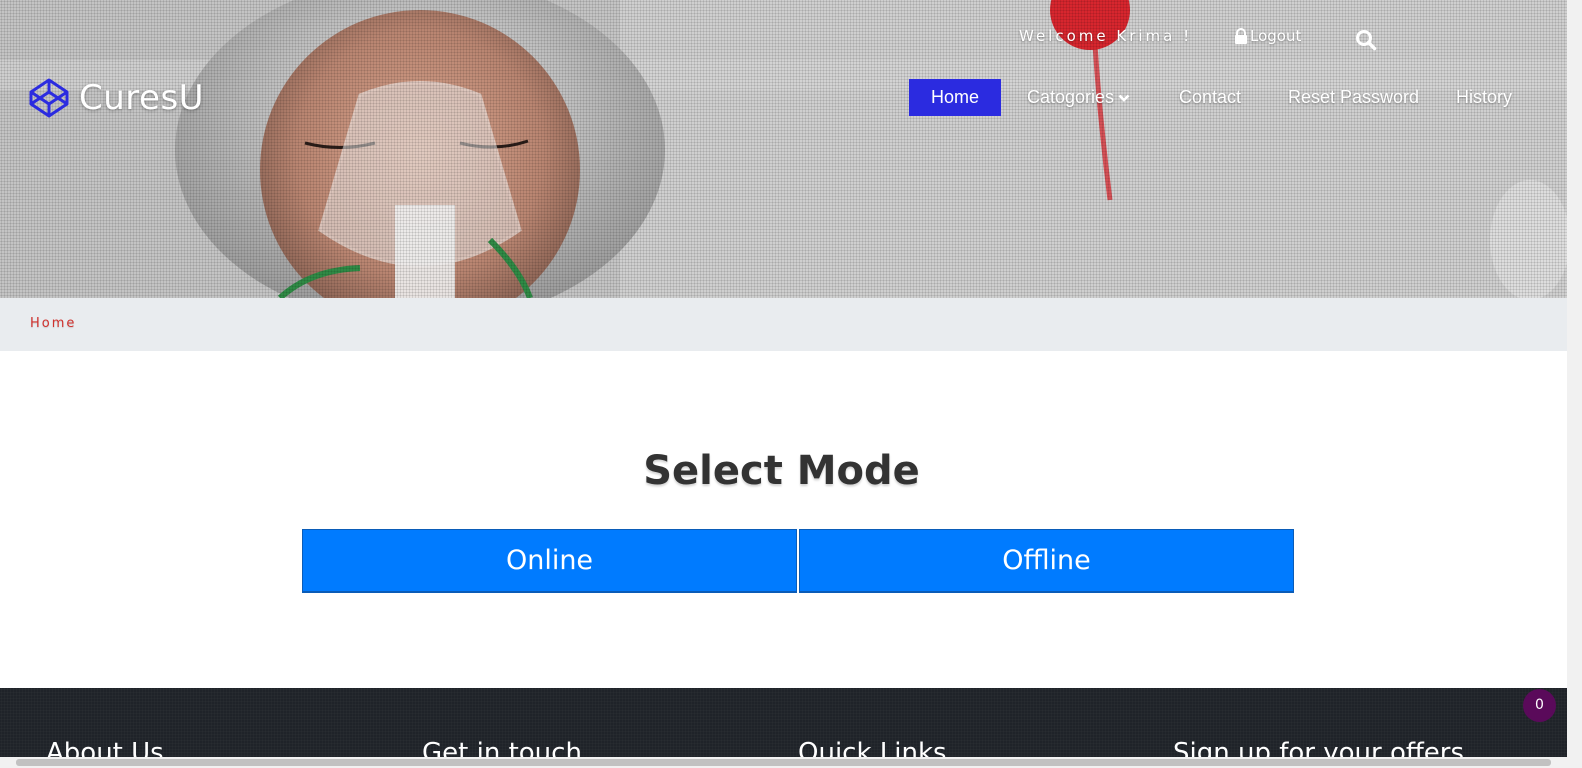  What do you see at coordinates (955, 97) in the screenshot?
I see `nav-home: Home` at bounding box center [955, 97].